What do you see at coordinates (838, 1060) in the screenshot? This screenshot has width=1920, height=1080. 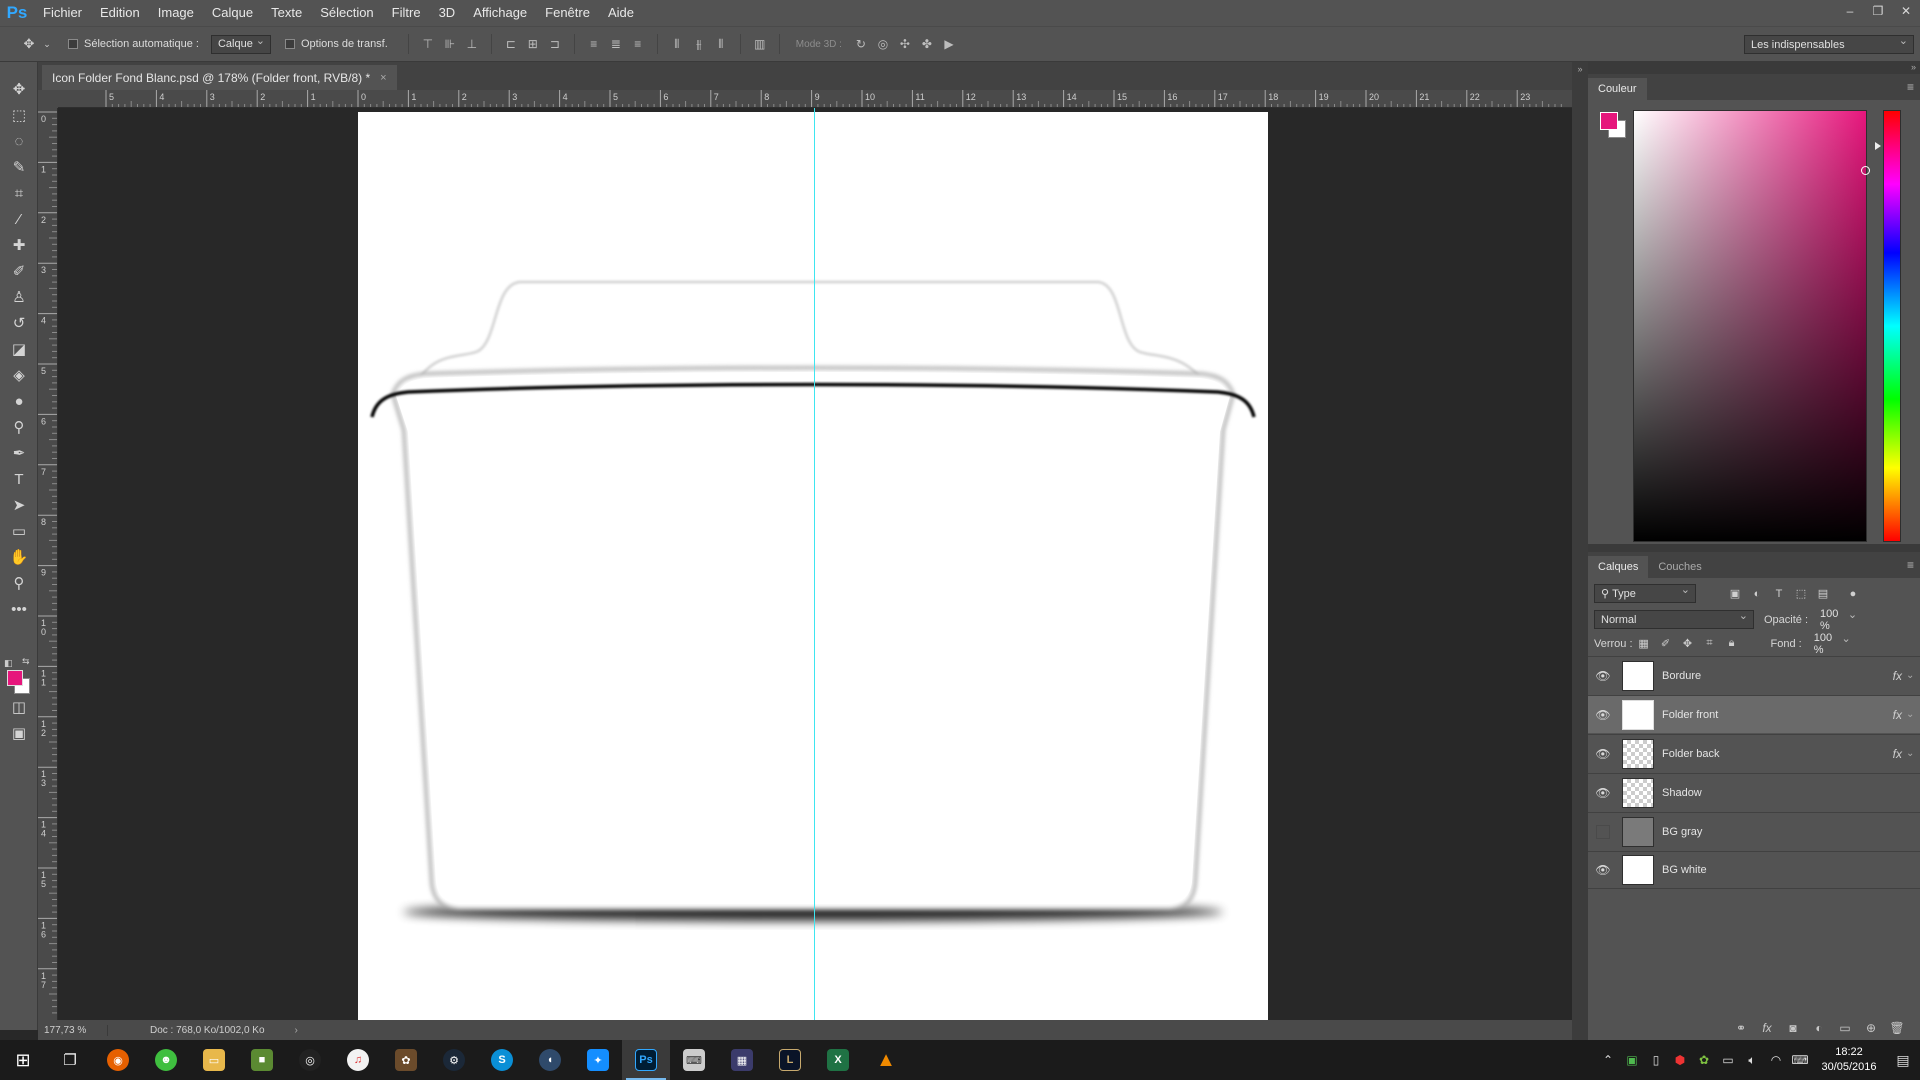 I see `excel-icon: X` at bounding box center [838, 1060].